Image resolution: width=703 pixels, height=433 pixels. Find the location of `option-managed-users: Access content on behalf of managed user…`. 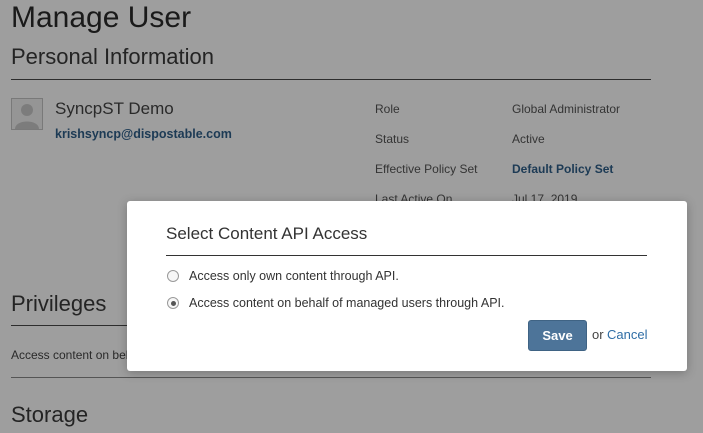

option-managed-users: Access content on behalf of managed user… is located at coordinates (335, 303).